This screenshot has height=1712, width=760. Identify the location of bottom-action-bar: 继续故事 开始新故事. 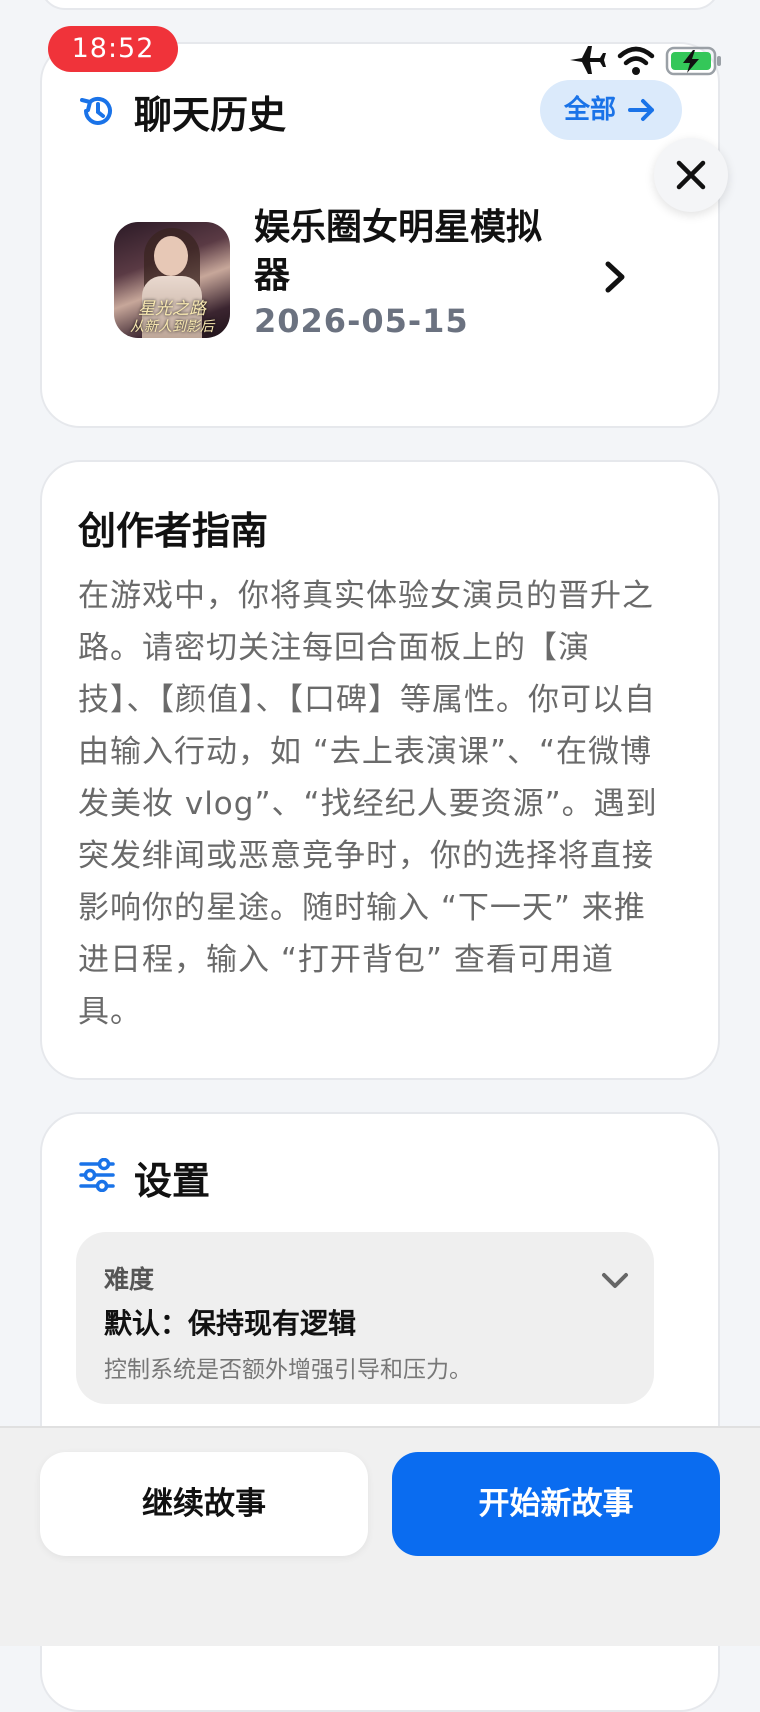
(380, 1536).